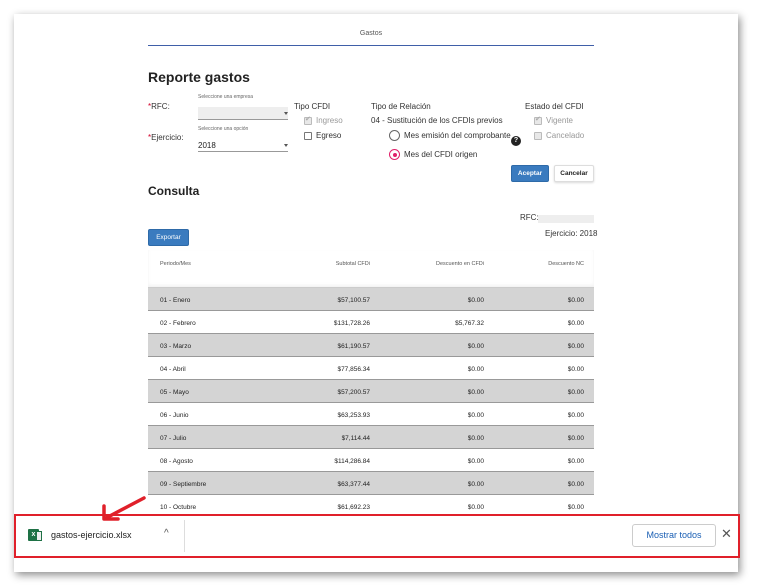 Image resolution: width=769 pixels, height=587 pixels. What do you see at coordinates (243, 107) in the screenshot?
I see `rfc-select: Seleccione una empresa` at bounding box center [243, 107].